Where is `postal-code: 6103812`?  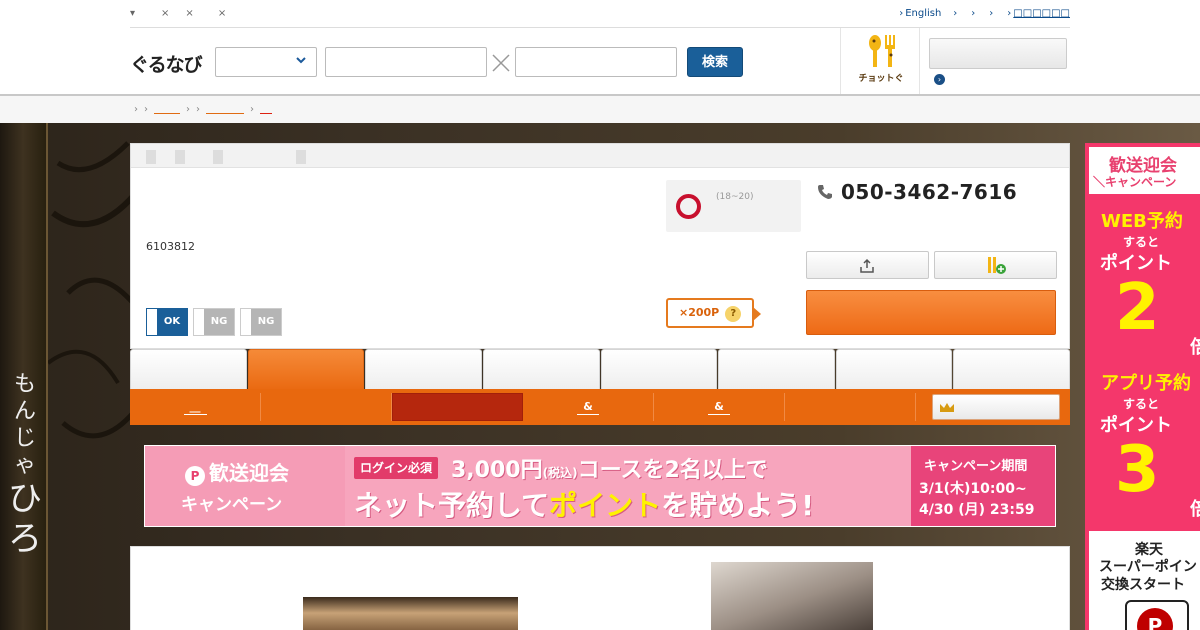 postal-code: 6103812 is located at coordinates (170, 246).